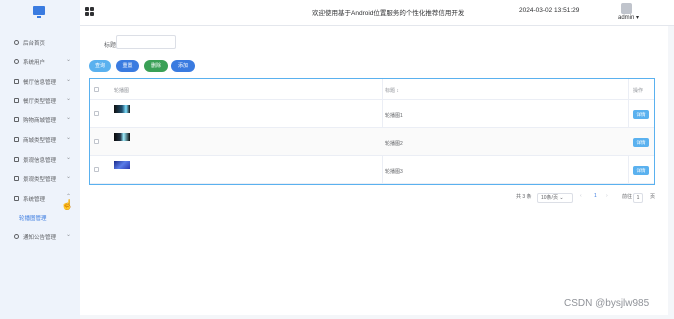  I want to click on search-label: 标题, so click(110, 46).